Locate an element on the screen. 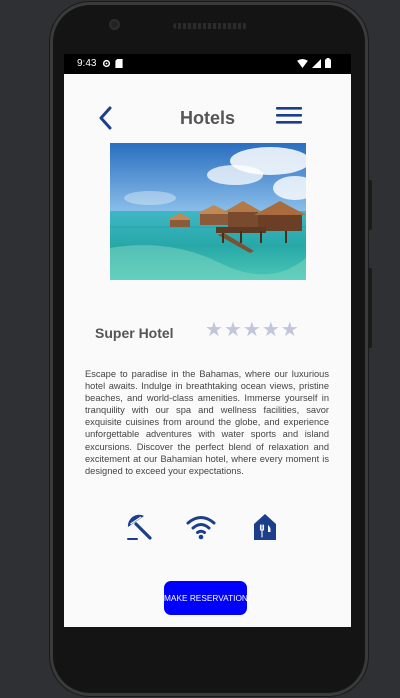  make-reservation-button: MAKE RESERVATION is located at coordinates (206, 598).